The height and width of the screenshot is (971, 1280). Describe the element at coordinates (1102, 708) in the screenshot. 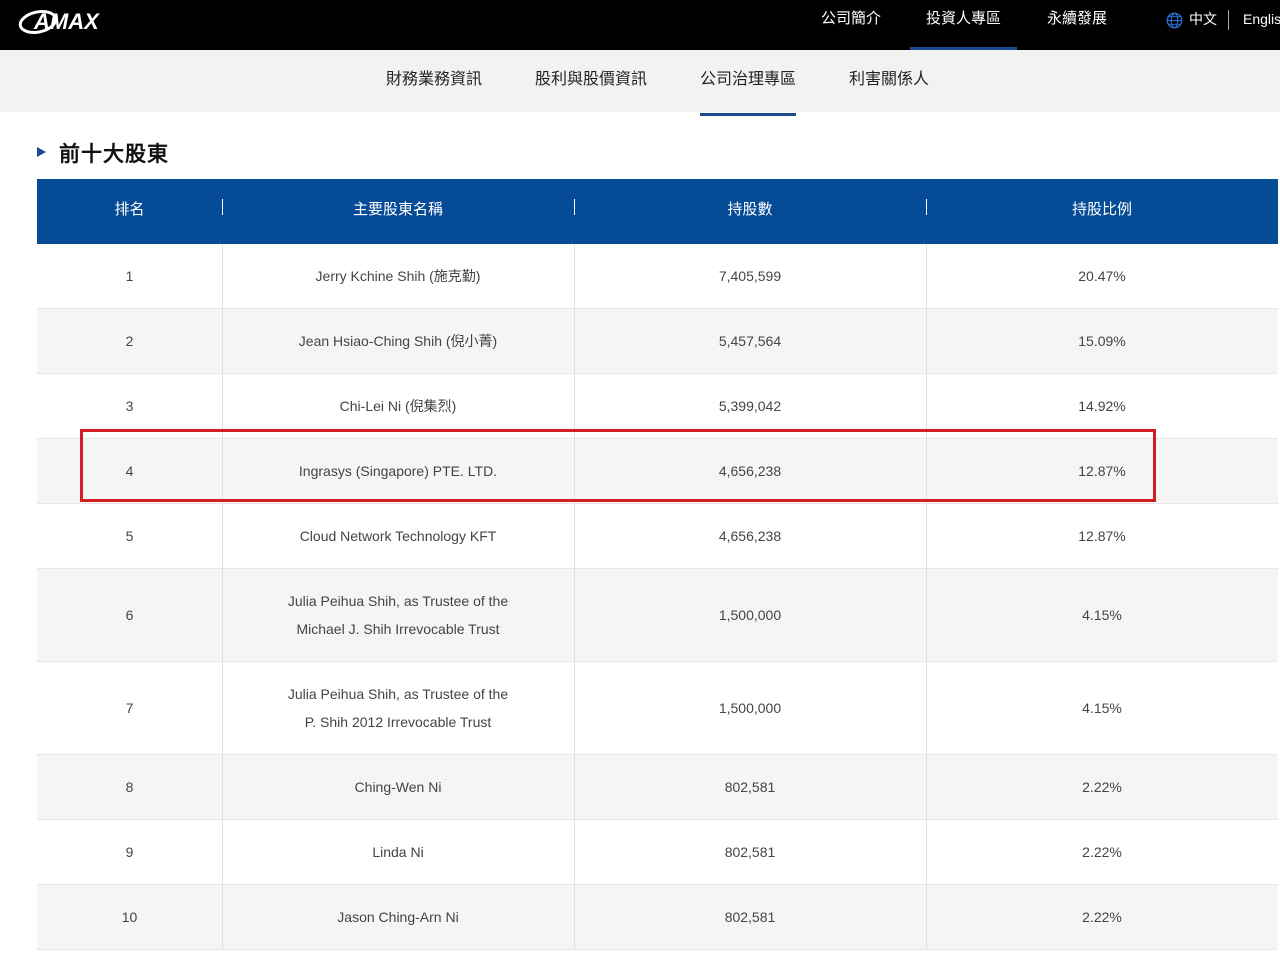

I see `ratio-cell: 4.15%` at that location.